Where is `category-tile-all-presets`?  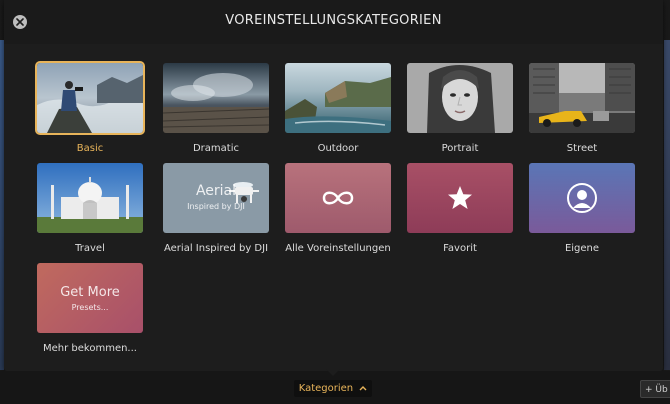 category-tile-all-presets is located at coordinates (338, 198).